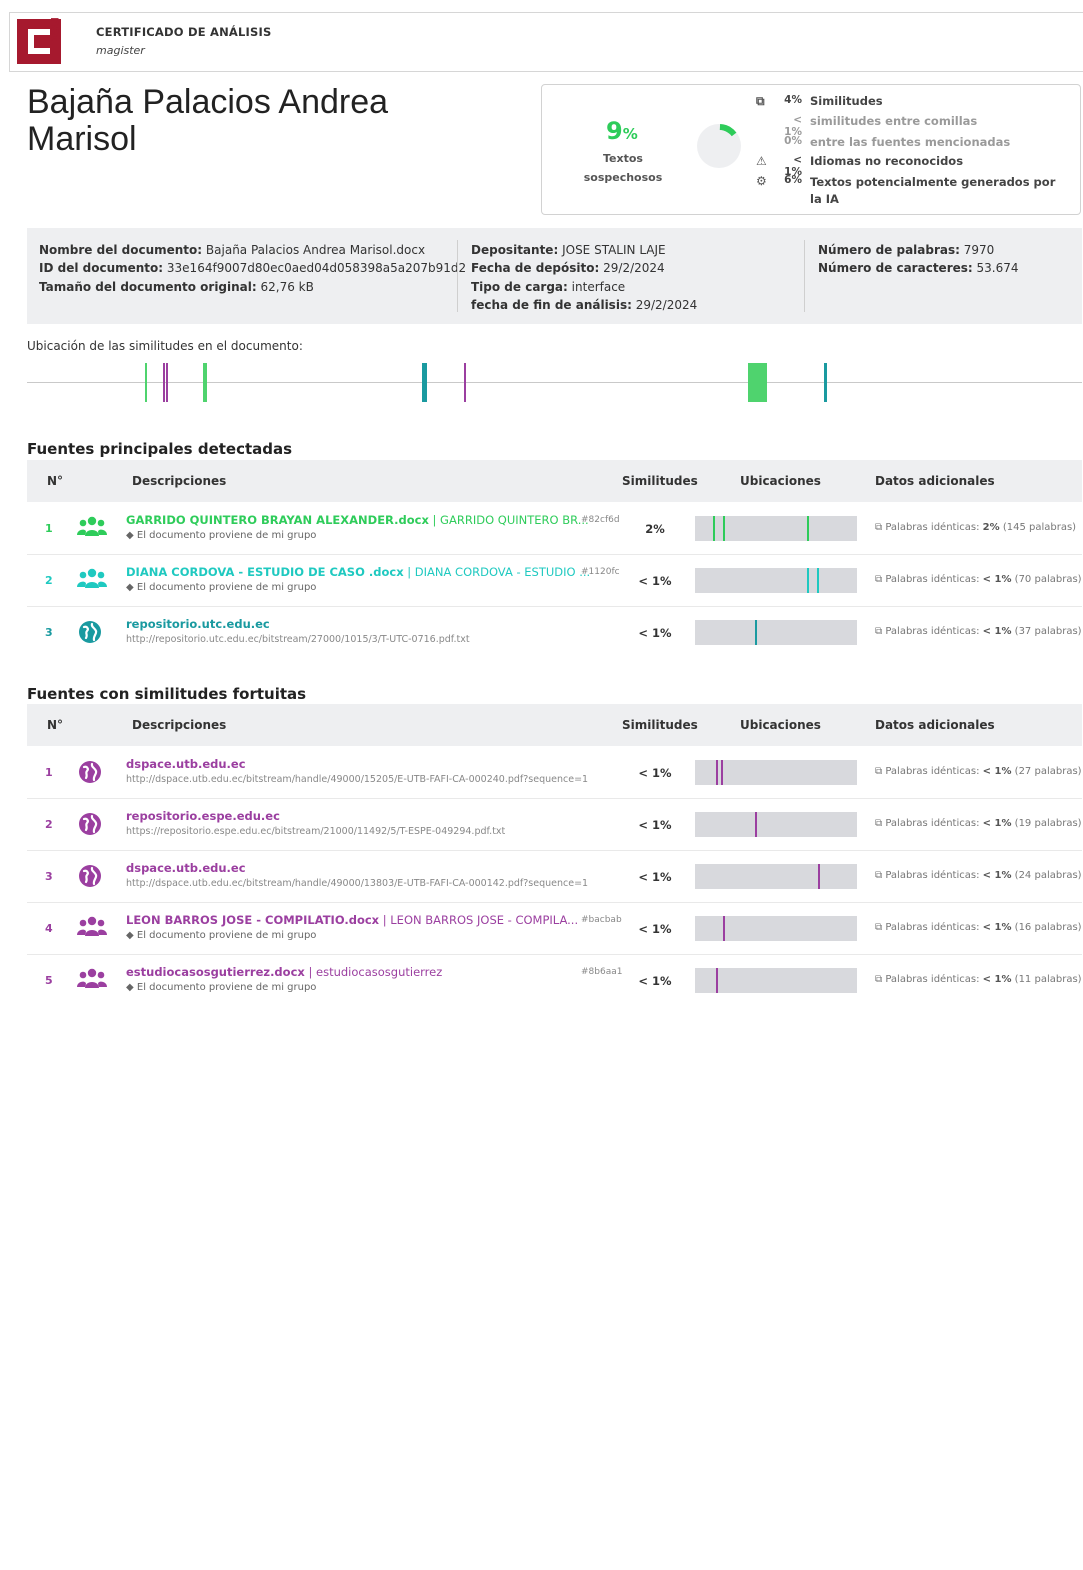 This screenshot has height=1570, width=1083. Describe the element at coordinates (887, 161) in the screenshot. I see `summary-label: Idiomas no reconocidos` at that location.